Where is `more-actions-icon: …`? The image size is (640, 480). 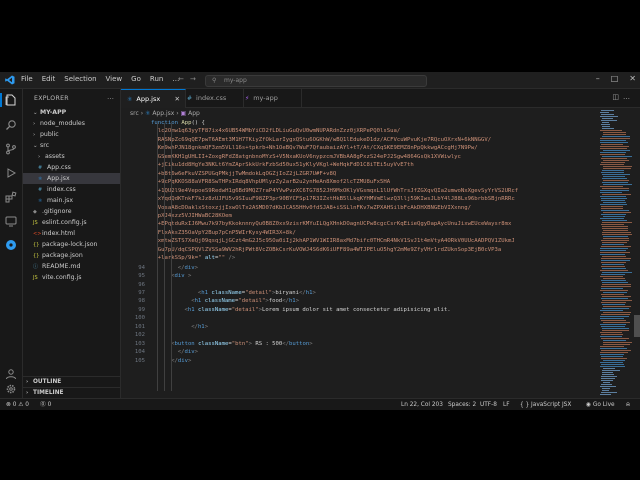
more-actions-icon: … is located at coordinates (628, 97).